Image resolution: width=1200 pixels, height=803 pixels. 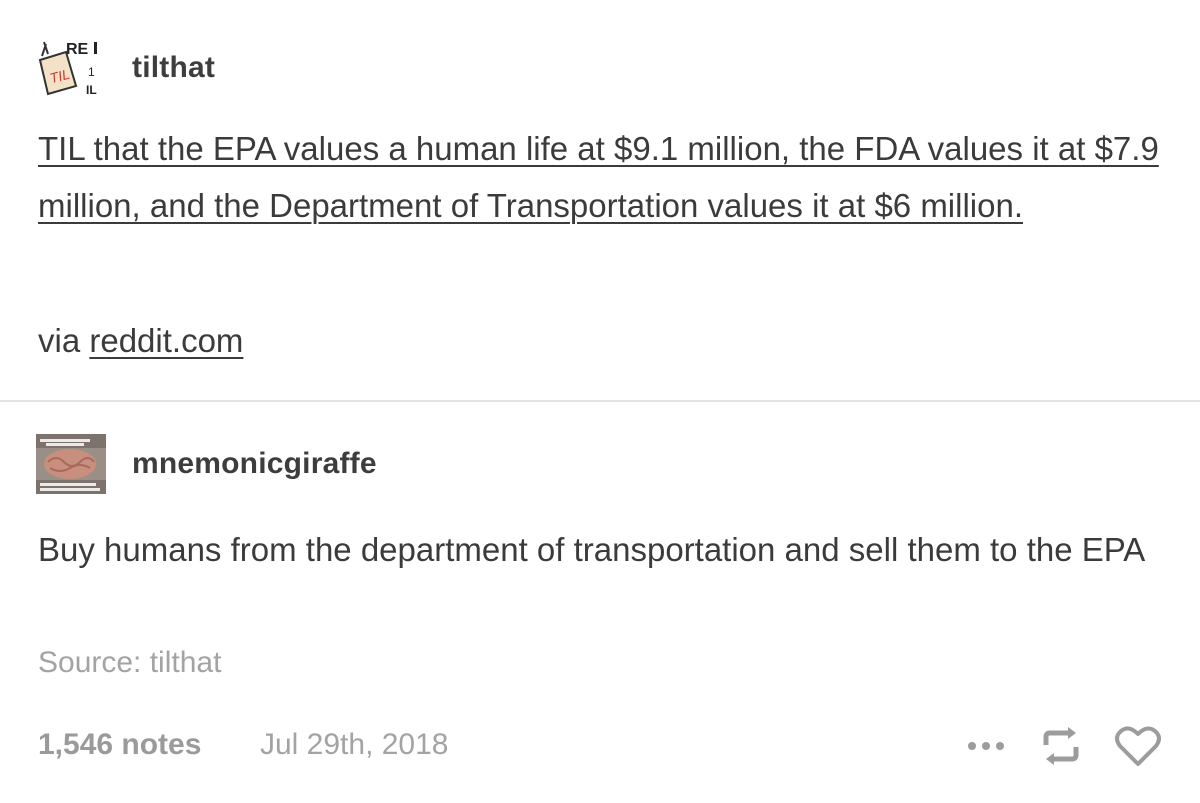 I want to click on post-header: mnemonicgiraffe, so click(x=206, y=464).